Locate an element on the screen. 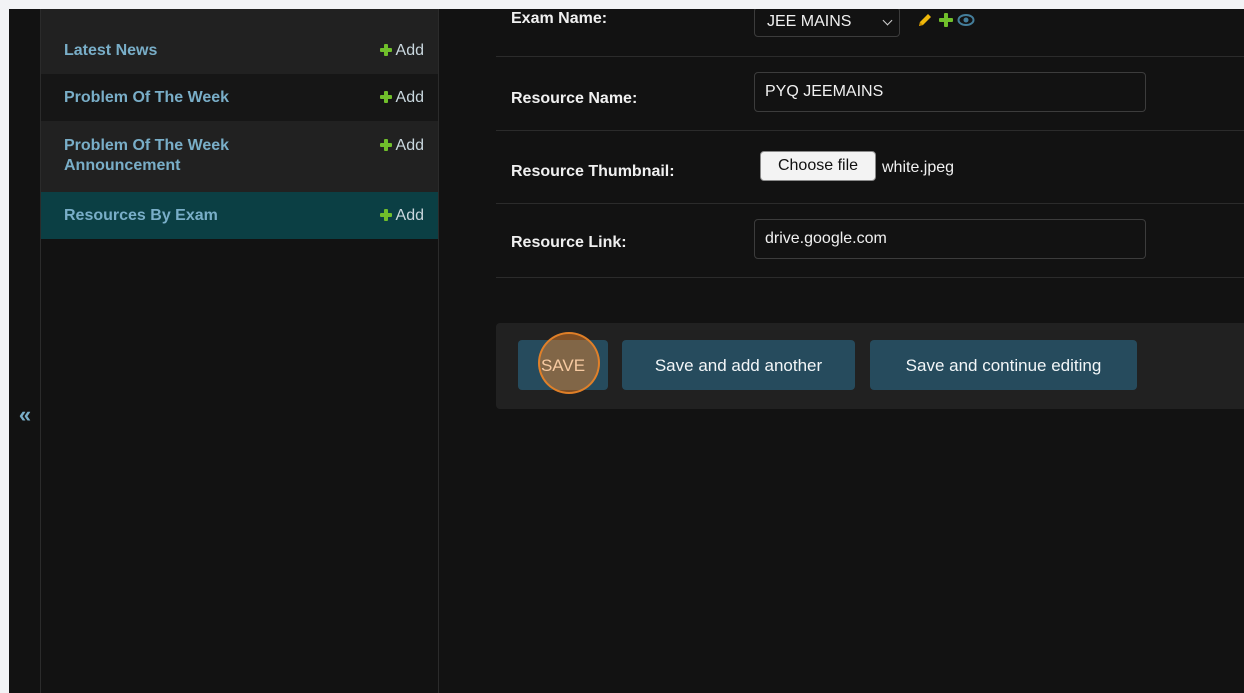 The image size is (1244, 693). resource-link-row: Resource Link: is located at coordinates (870, 240).